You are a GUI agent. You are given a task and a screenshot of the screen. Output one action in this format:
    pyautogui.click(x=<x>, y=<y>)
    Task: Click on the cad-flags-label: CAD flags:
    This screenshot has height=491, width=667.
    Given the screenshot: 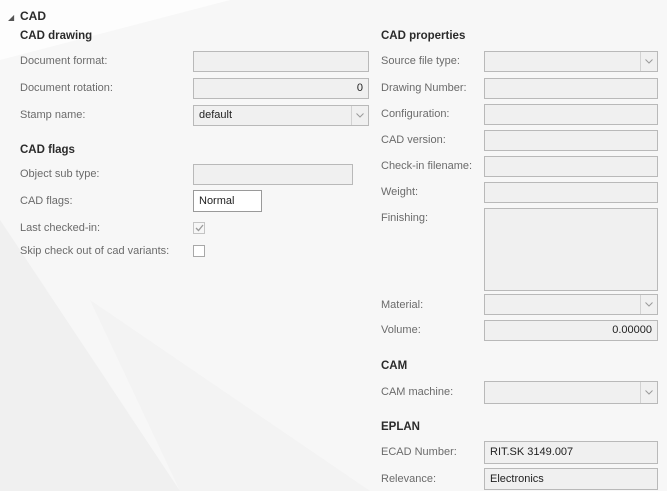 What is the action you would take?
    pyautogui.click(x=46, y=201)
    